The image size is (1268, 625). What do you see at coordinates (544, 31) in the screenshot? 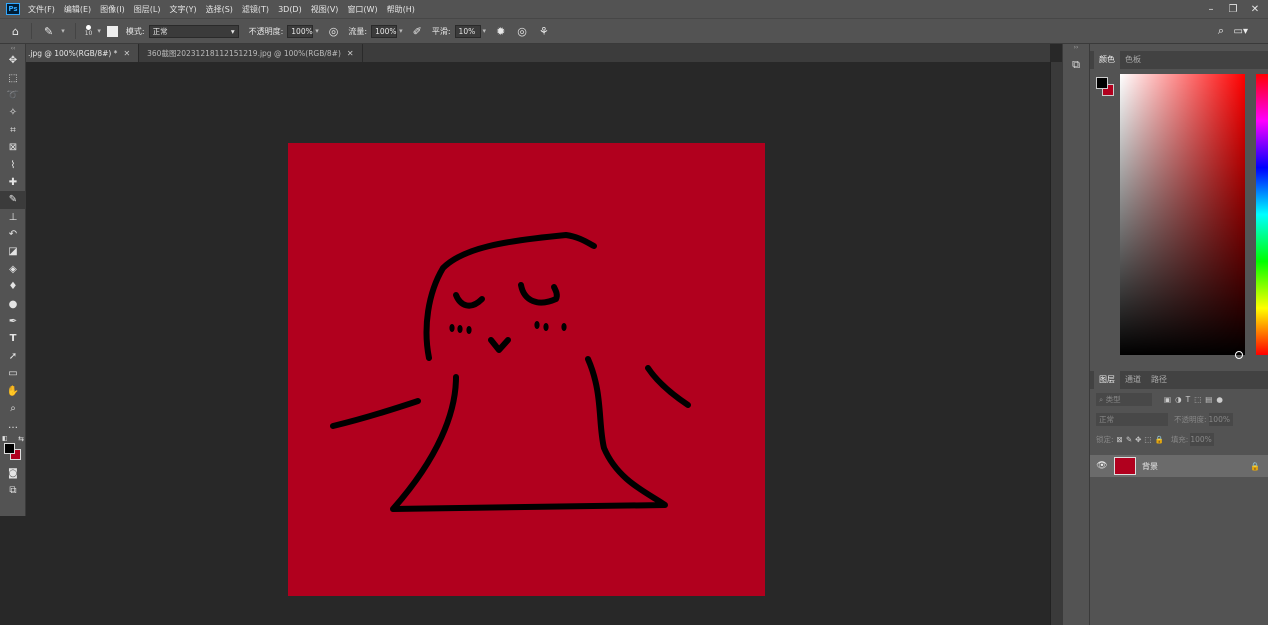
I see `symmetry-icon: ⚘` at bounding box center [544, 31].